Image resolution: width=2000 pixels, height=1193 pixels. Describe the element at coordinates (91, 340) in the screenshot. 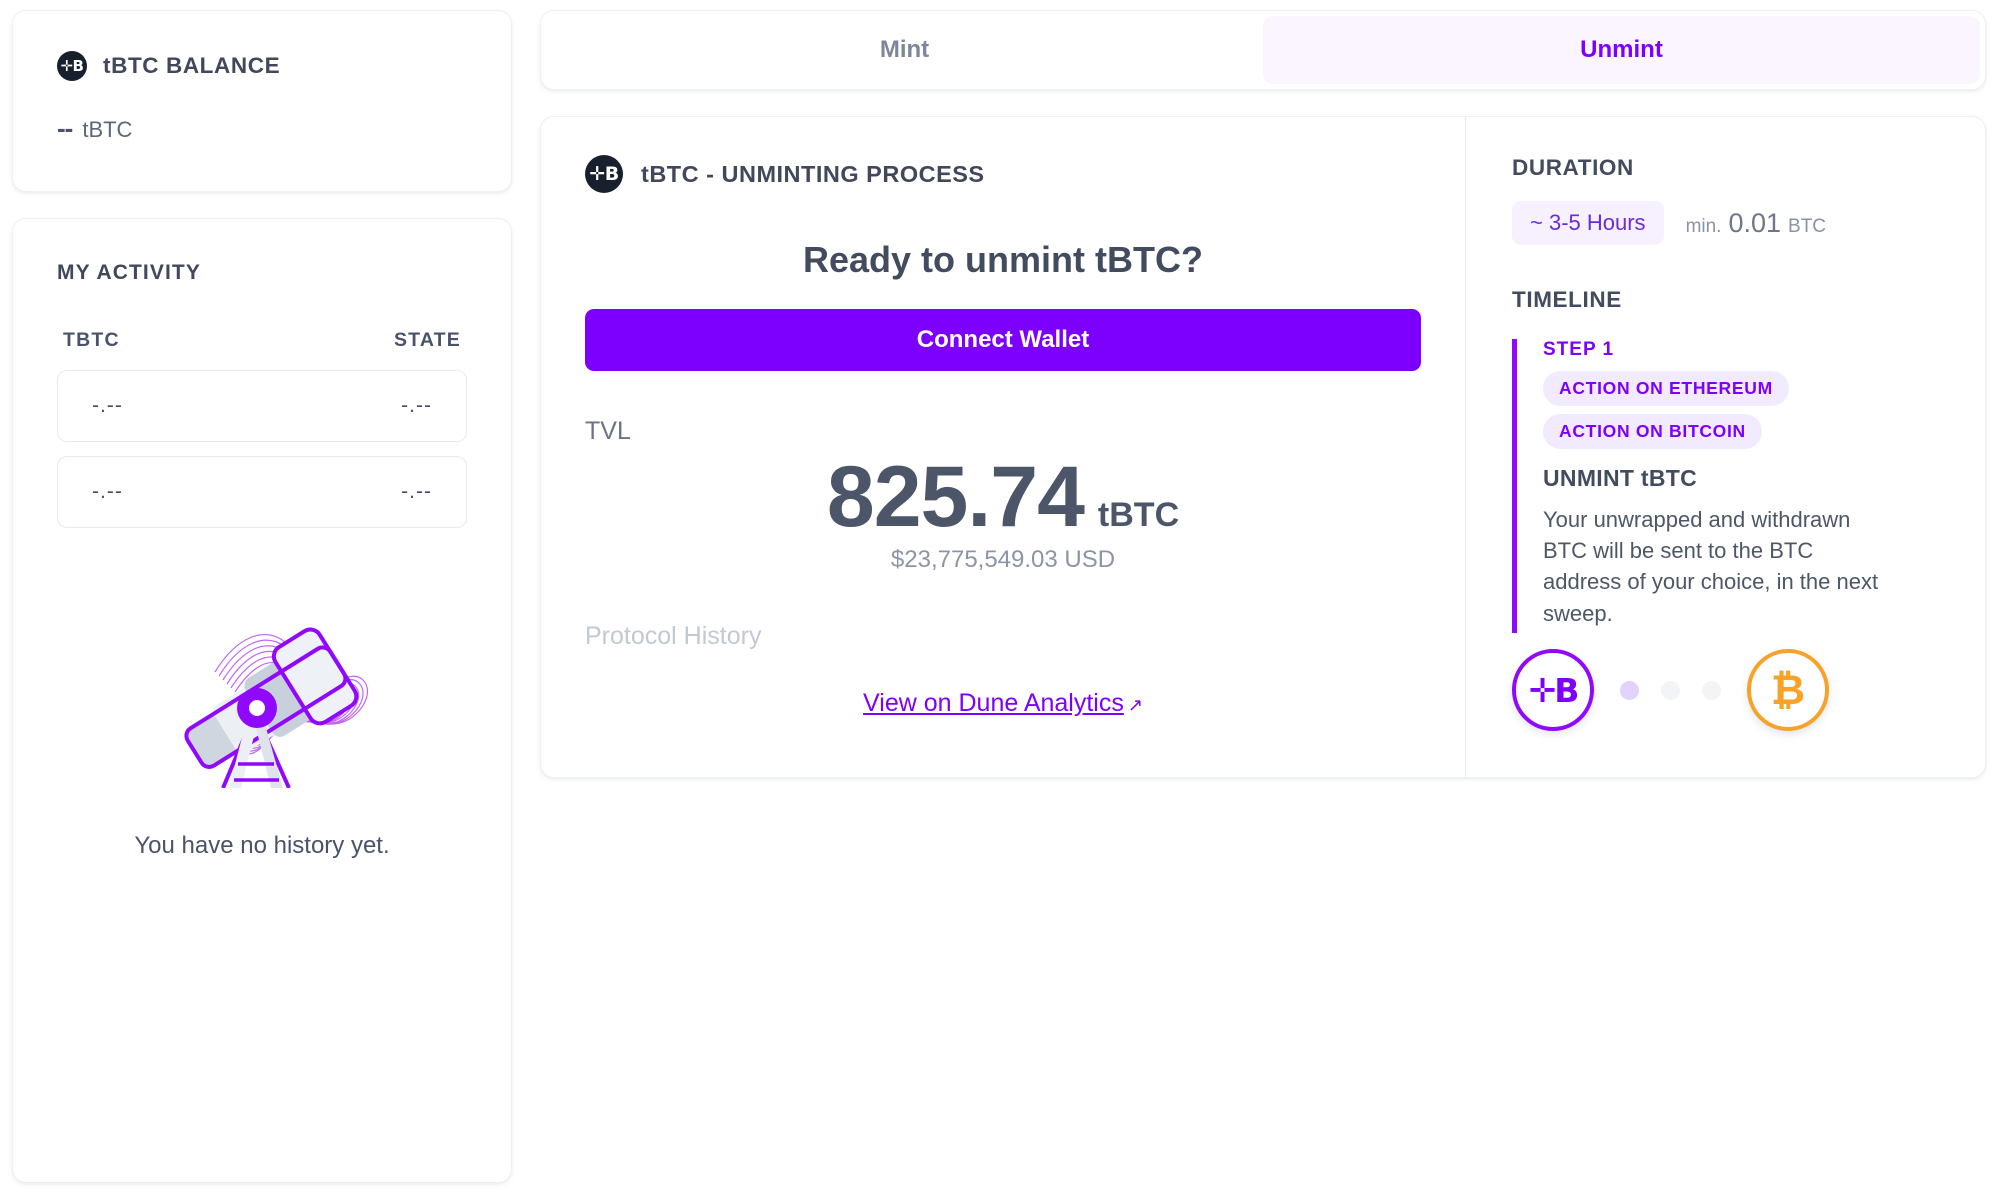

I see `activity-col-tbtc: TBTC` at that location.